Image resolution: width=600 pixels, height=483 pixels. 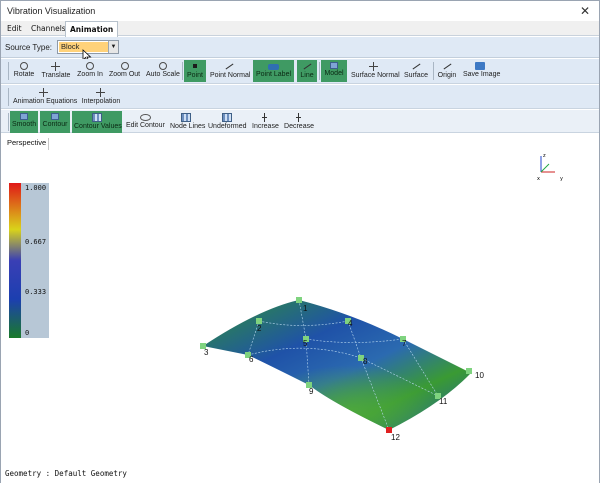 What do you see at coordinates (273, 74) in the screenshot?
I see `point-label-label: Point Label` at bounding box center [273, 74].